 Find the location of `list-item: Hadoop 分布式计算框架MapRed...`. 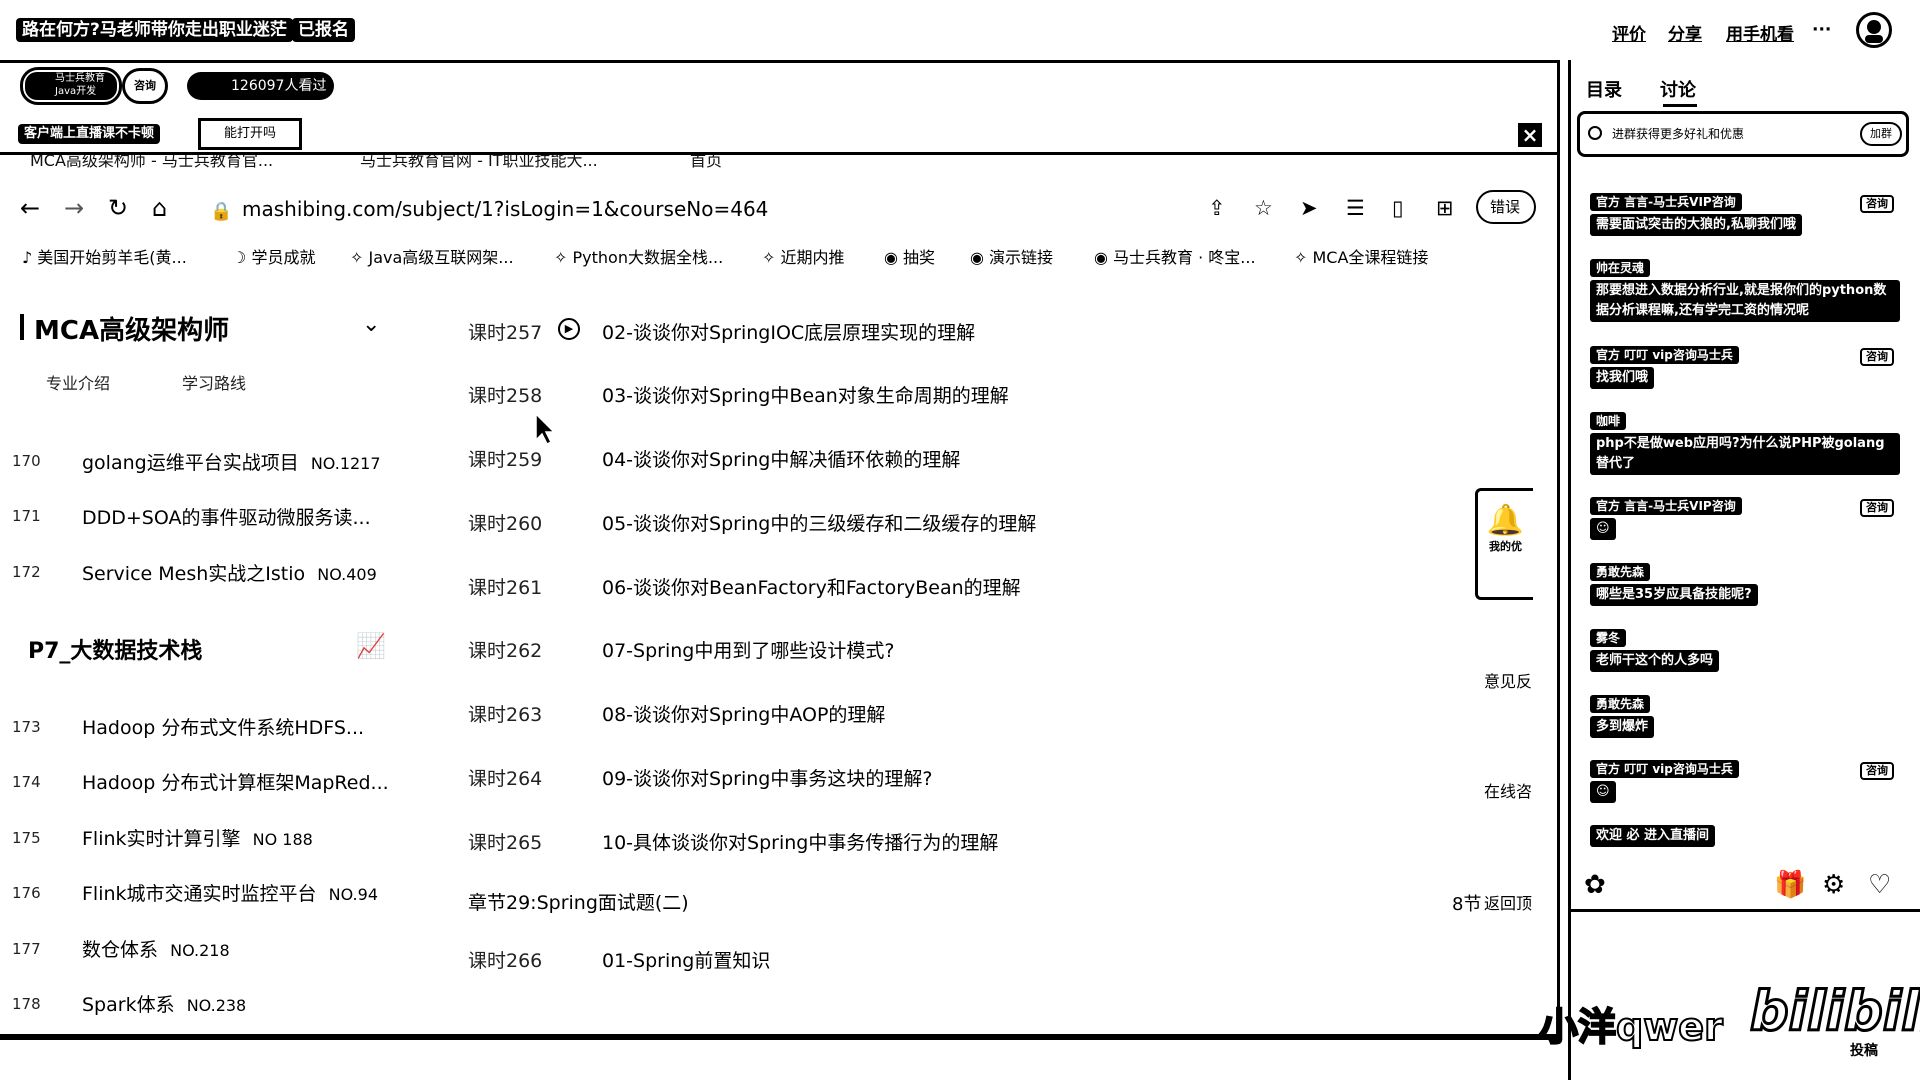

list-item: Hadoop 分布式计算框架MapRed... is located at coordinates (235, 781).